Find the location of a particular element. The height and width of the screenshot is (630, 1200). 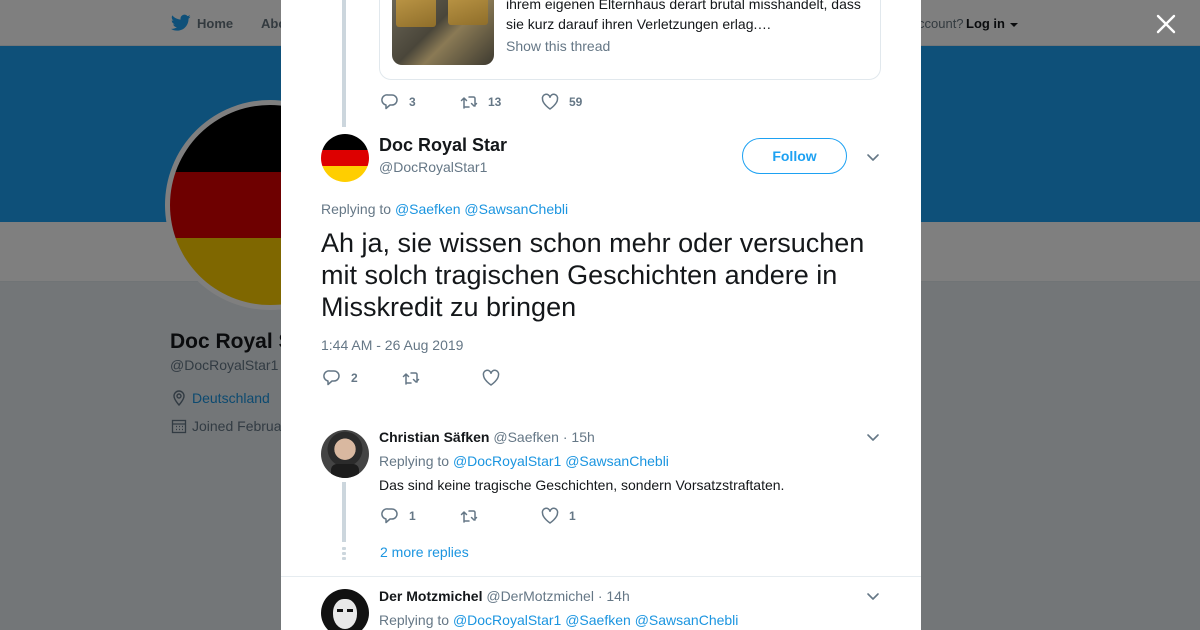

main-reply-action: 2 is located at coordinates (342, 378).